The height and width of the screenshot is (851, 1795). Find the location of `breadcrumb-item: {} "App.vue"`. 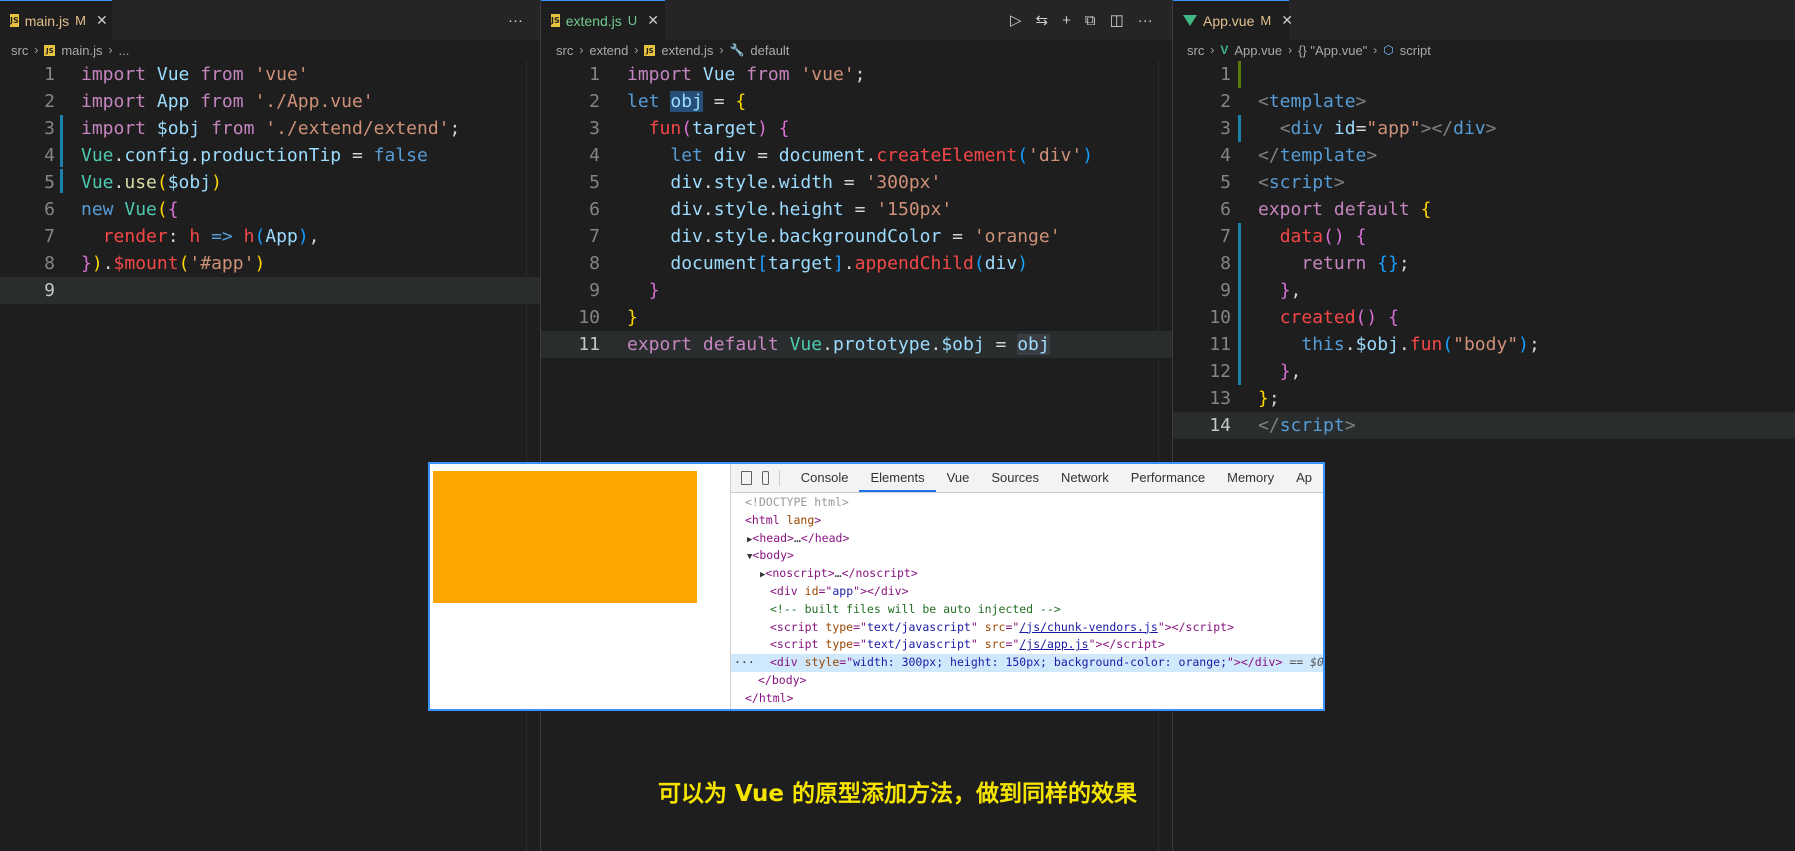

breadcrumb-item: {} "App.vue" is located at coordinates (1332, 50).